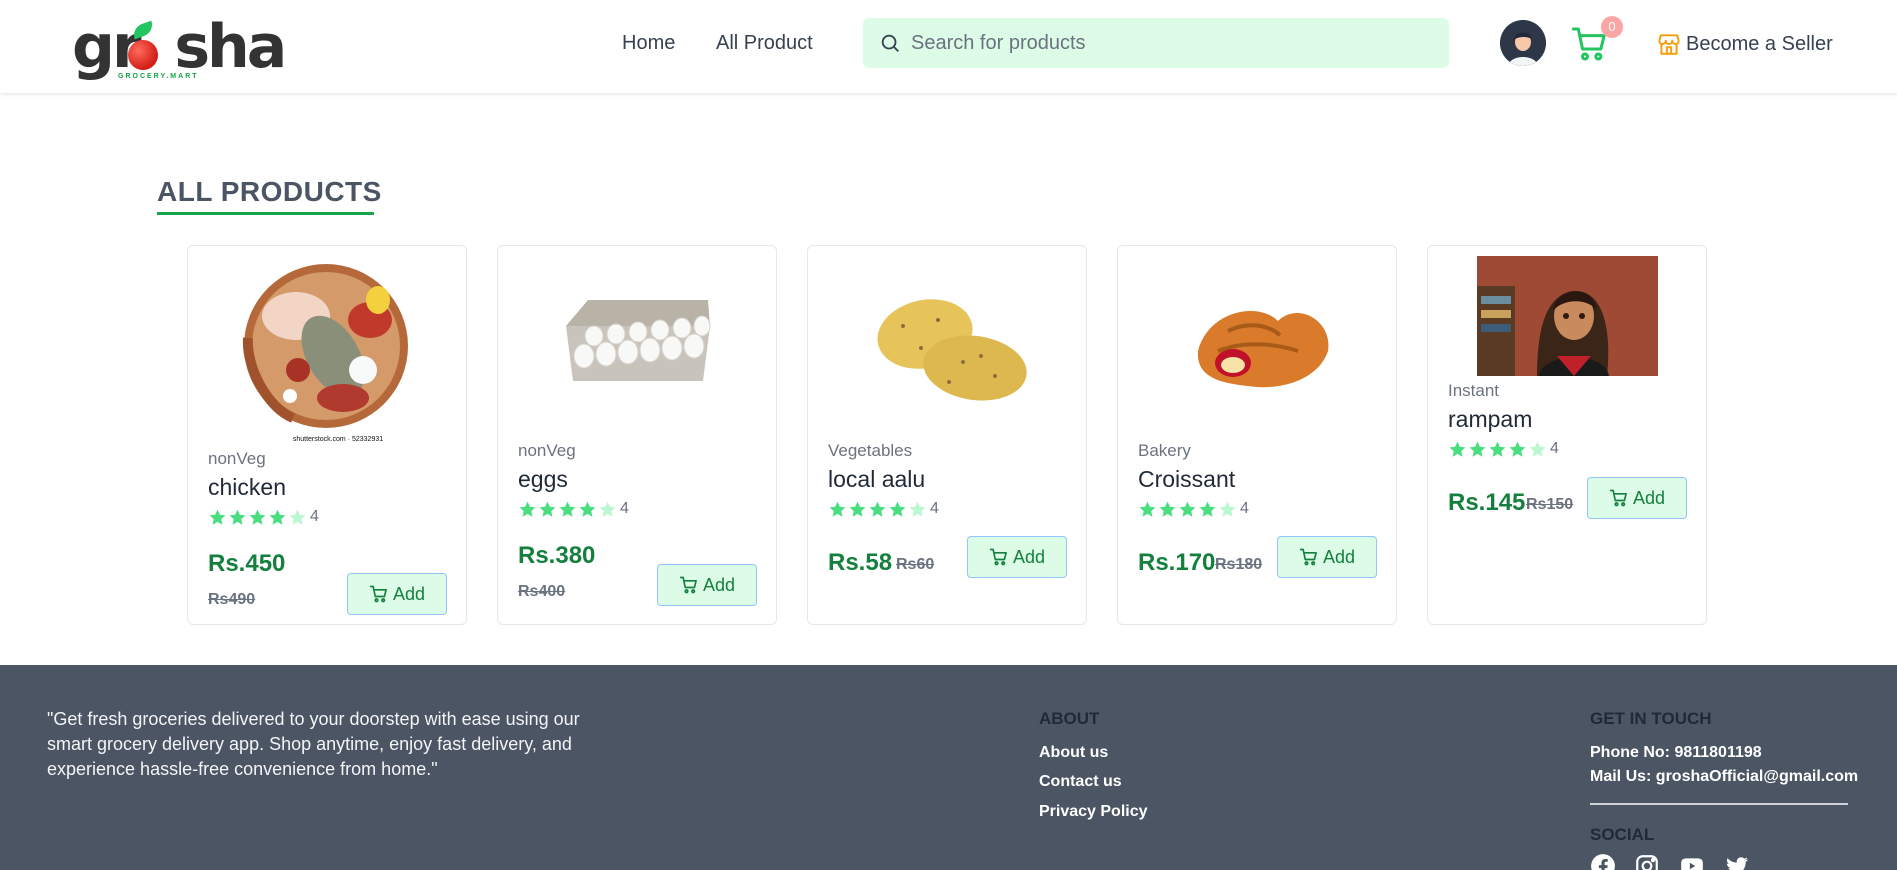 This screenshot has height=870, width=1897. What do you see at coordinates (1073, 753) in the screenshot?
I see `footer-link-about-us: About us` at bounding box center [1073, 753].